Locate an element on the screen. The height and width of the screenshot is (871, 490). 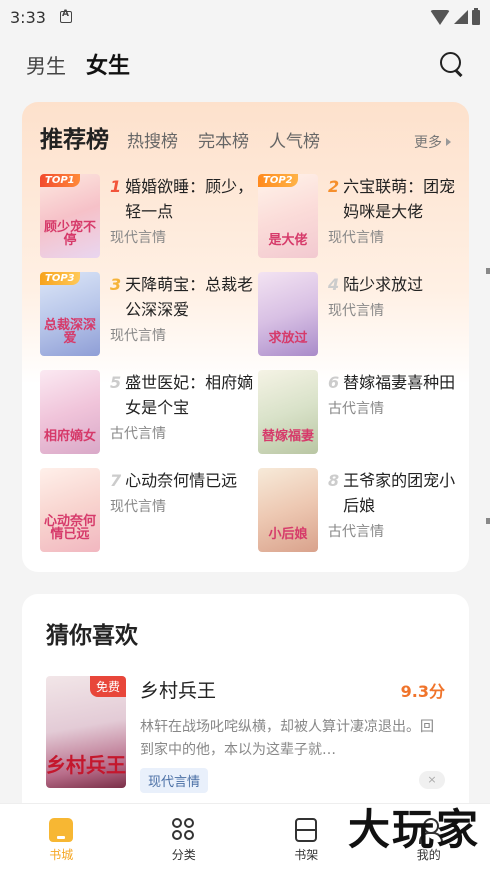
cover-title: 求放过 is located at coordinates (288, 339).